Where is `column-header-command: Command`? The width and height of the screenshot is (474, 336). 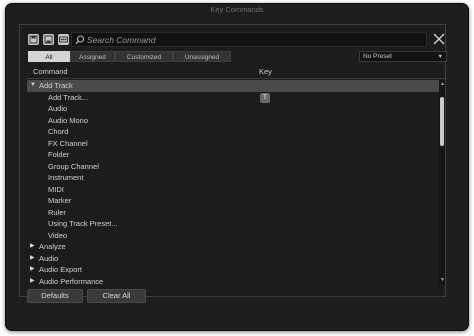 column-header-command: Command is located at coordinates (50, 72).